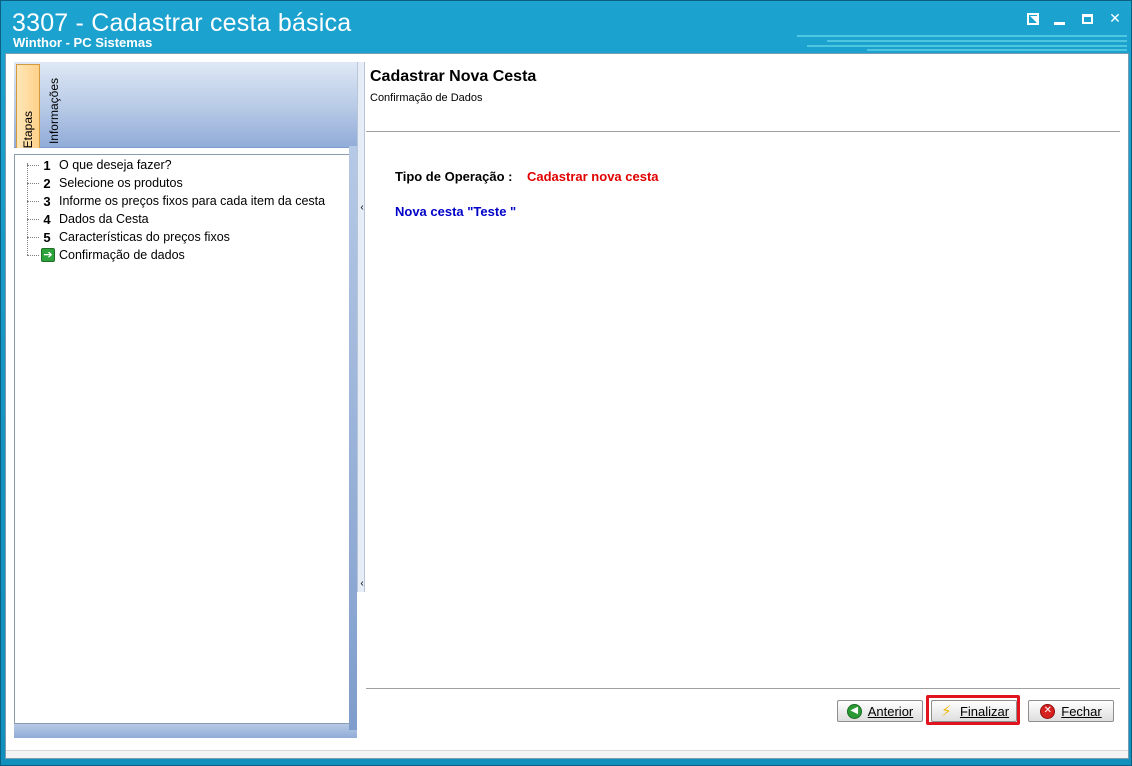  What do you see at coordinates (47, 183) in the screenshot?
I see `step-number: 2` at bounding box center [47, 183].